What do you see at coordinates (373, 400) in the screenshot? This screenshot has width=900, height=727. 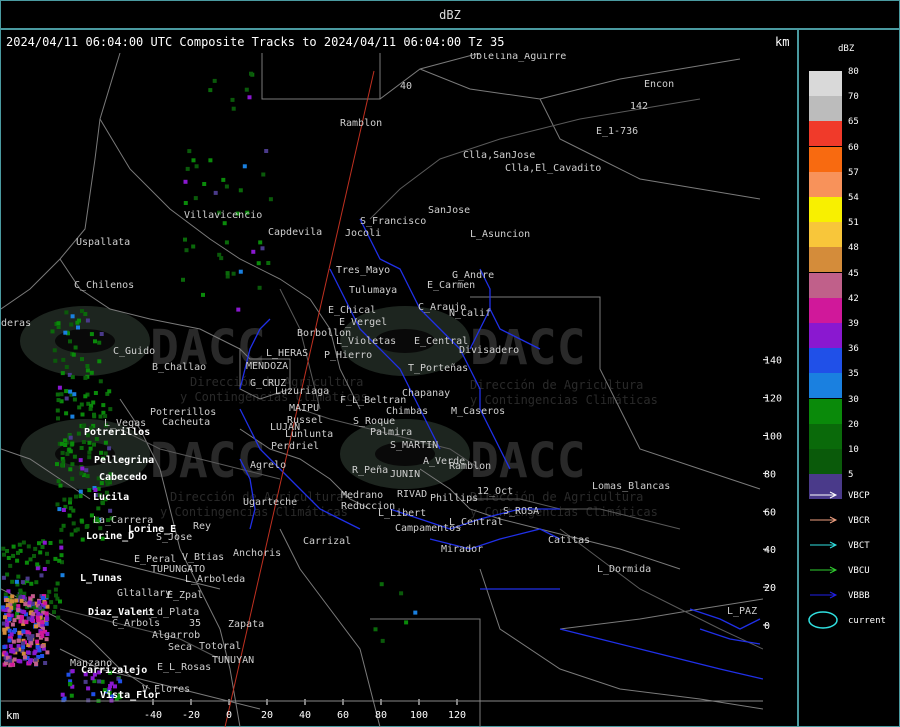 I see `place-label: F_L_Beltran` at bounding box center [373, 400].